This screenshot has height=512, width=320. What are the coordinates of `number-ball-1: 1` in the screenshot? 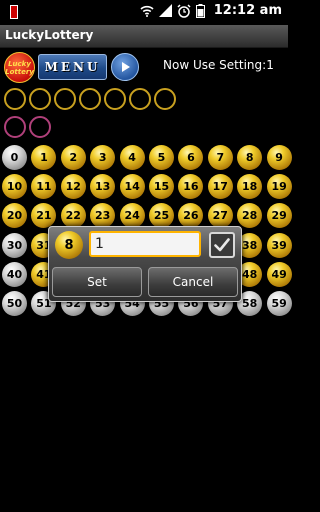 It's located at (44, 157).